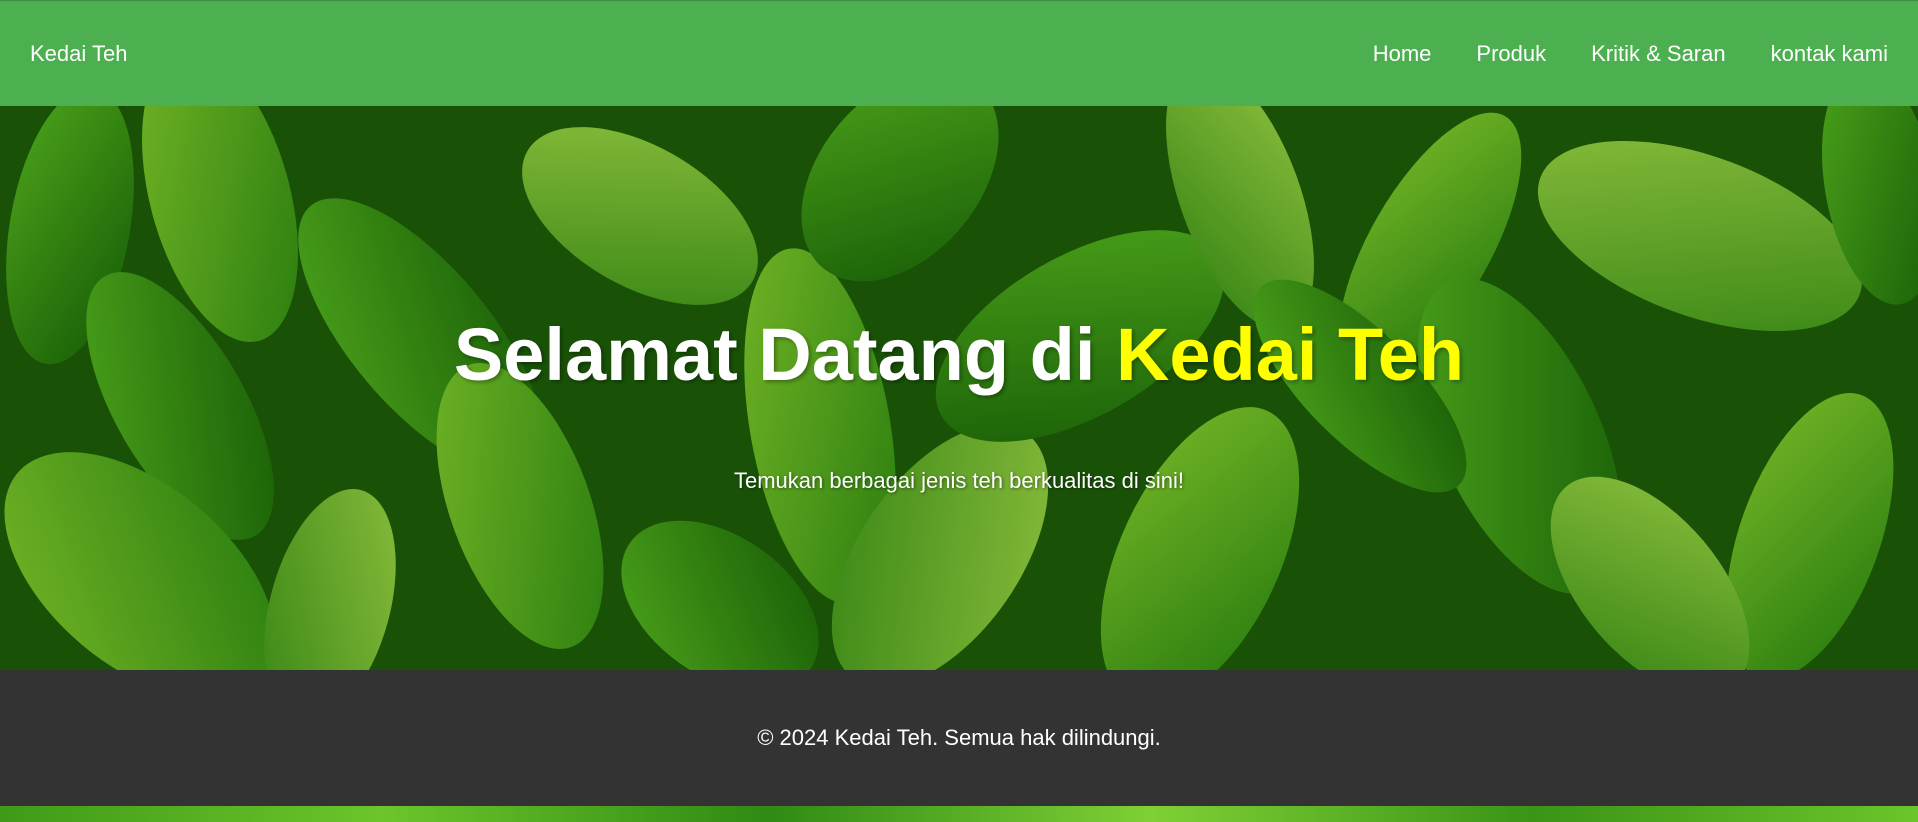  What do you see at coordinates (959, 814) in the screenshot?
I see `background-image-strip` at bounding box center [959, 814].